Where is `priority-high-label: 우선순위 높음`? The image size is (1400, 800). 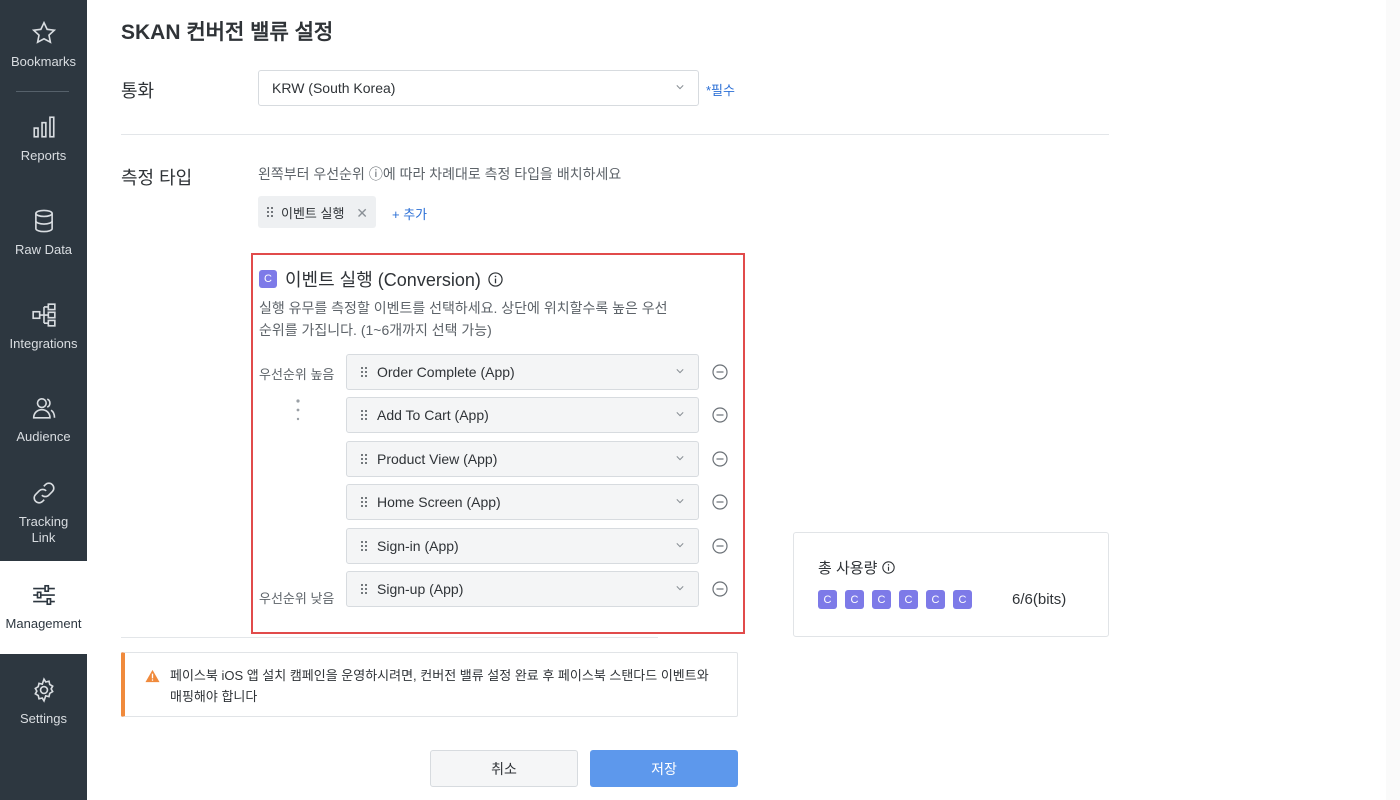
priority-high-label: 우선순위 높음 is located at coordinates (297, 374).